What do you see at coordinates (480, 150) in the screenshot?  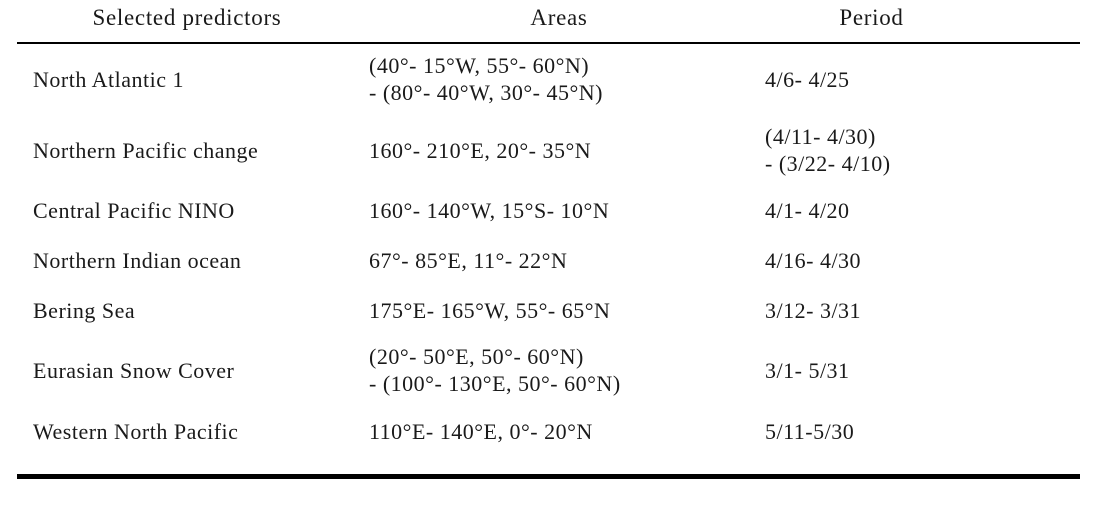 I see `cell-area-line-1: 160°- 210°E, 20°- 35°N` at bounding box center [480, 150].